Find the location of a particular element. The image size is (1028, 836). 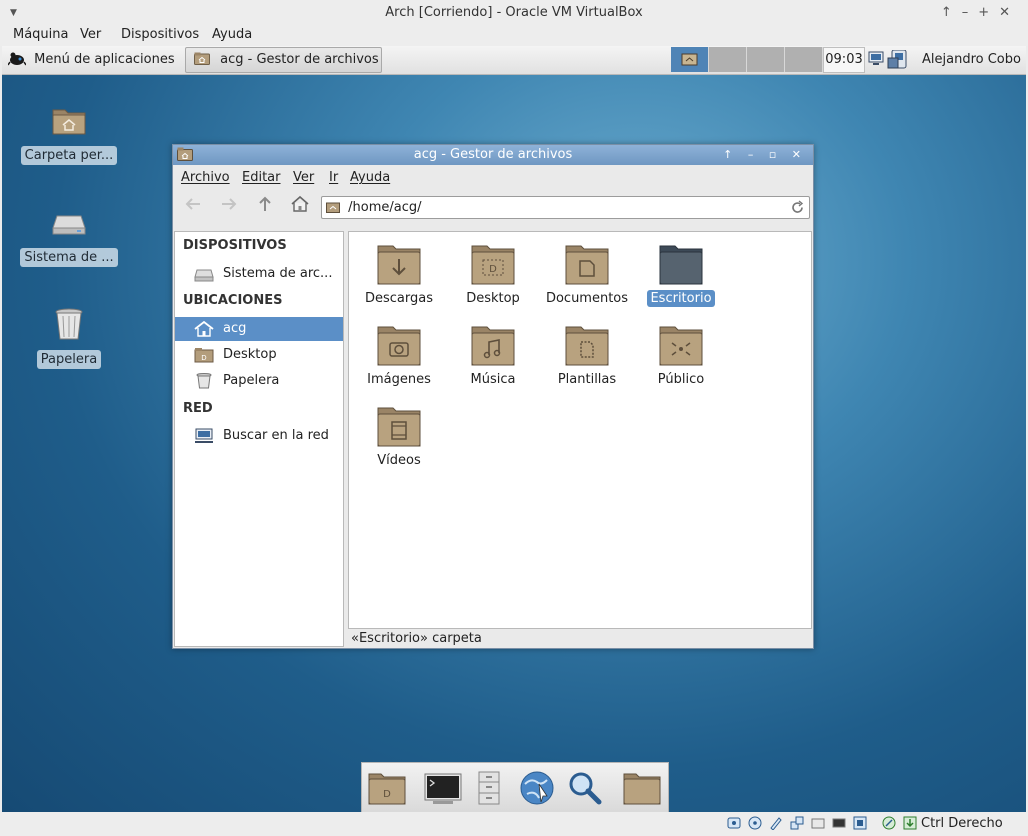

sidebar-item-trash: Papelera is located at coordinates (259, 381).